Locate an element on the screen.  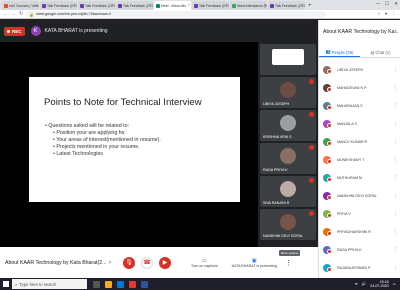
list-item: LIBIYA JOSEPH ⋮ is located at coordinates (359, 70).